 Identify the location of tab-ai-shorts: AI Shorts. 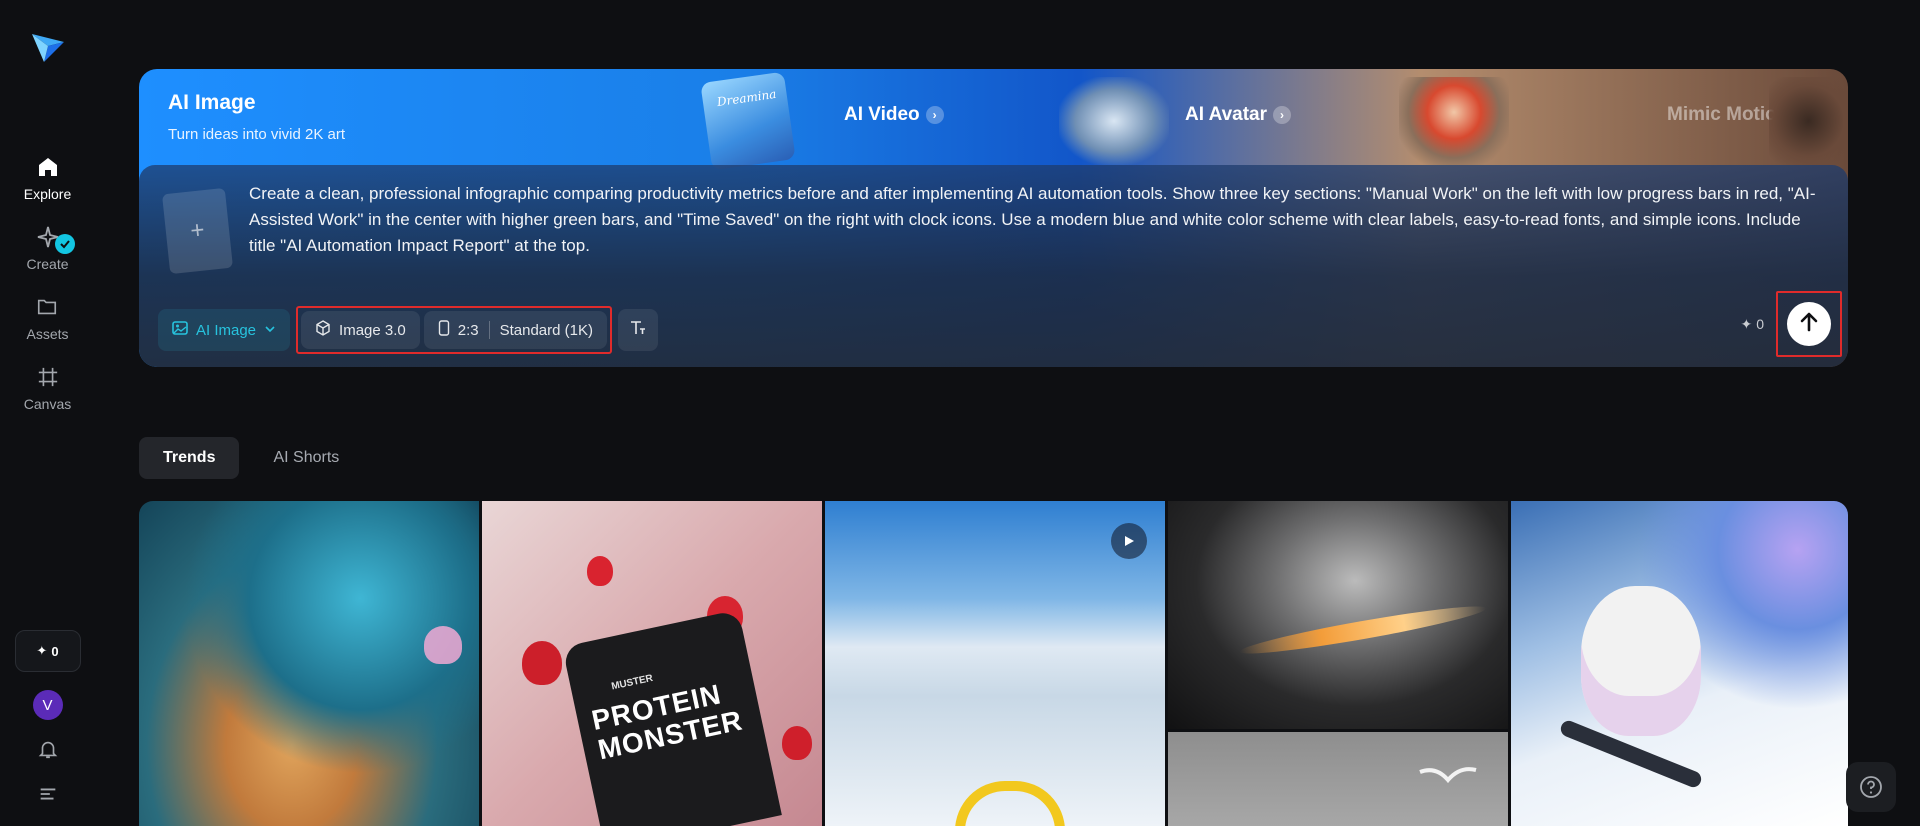
(306, 458).